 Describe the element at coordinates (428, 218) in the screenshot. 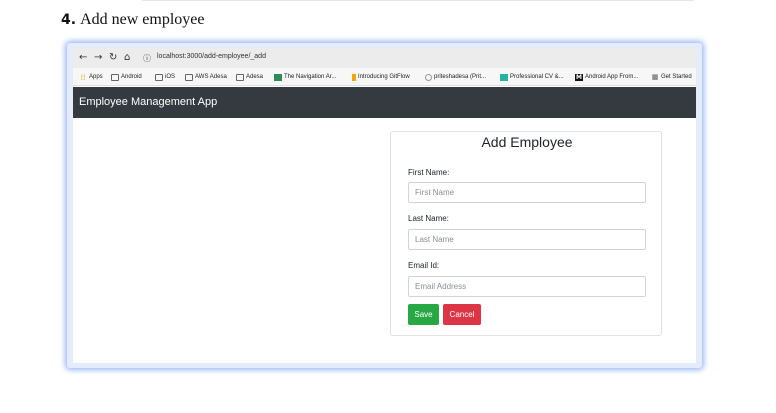

I see `last-name-label: Last Name:` at that location.